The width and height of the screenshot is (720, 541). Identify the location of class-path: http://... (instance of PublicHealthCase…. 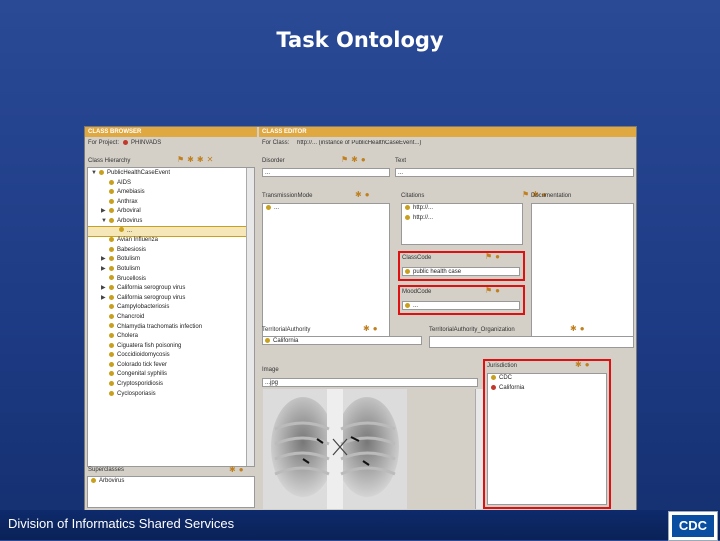
(359, 143).